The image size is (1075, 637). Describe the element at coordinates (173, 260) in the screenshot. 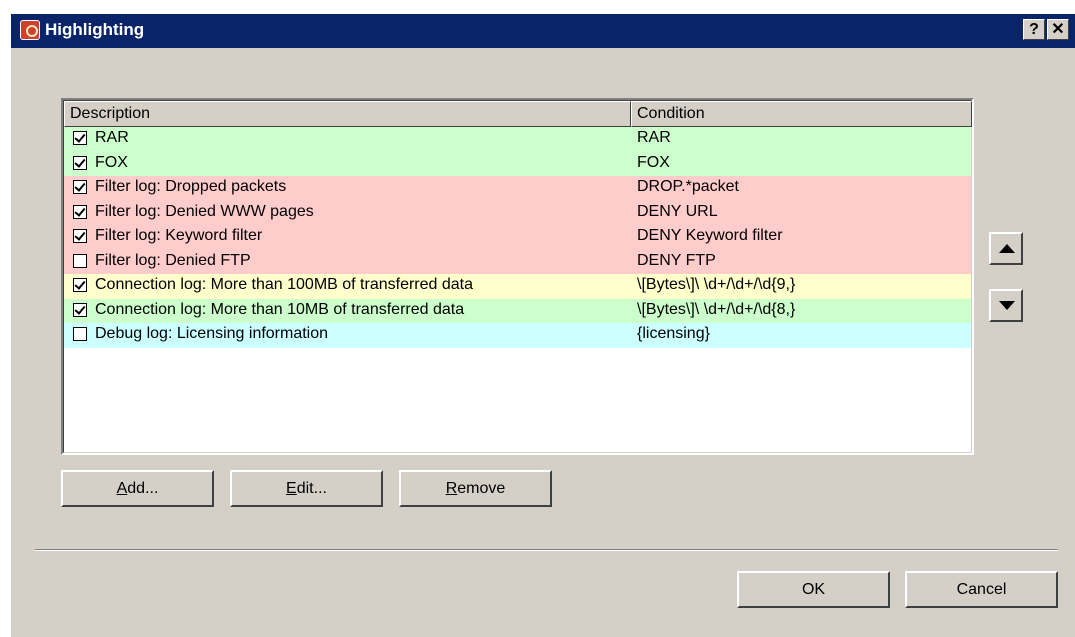

I see `row-description: Filter log: Denied FTP` at that location.